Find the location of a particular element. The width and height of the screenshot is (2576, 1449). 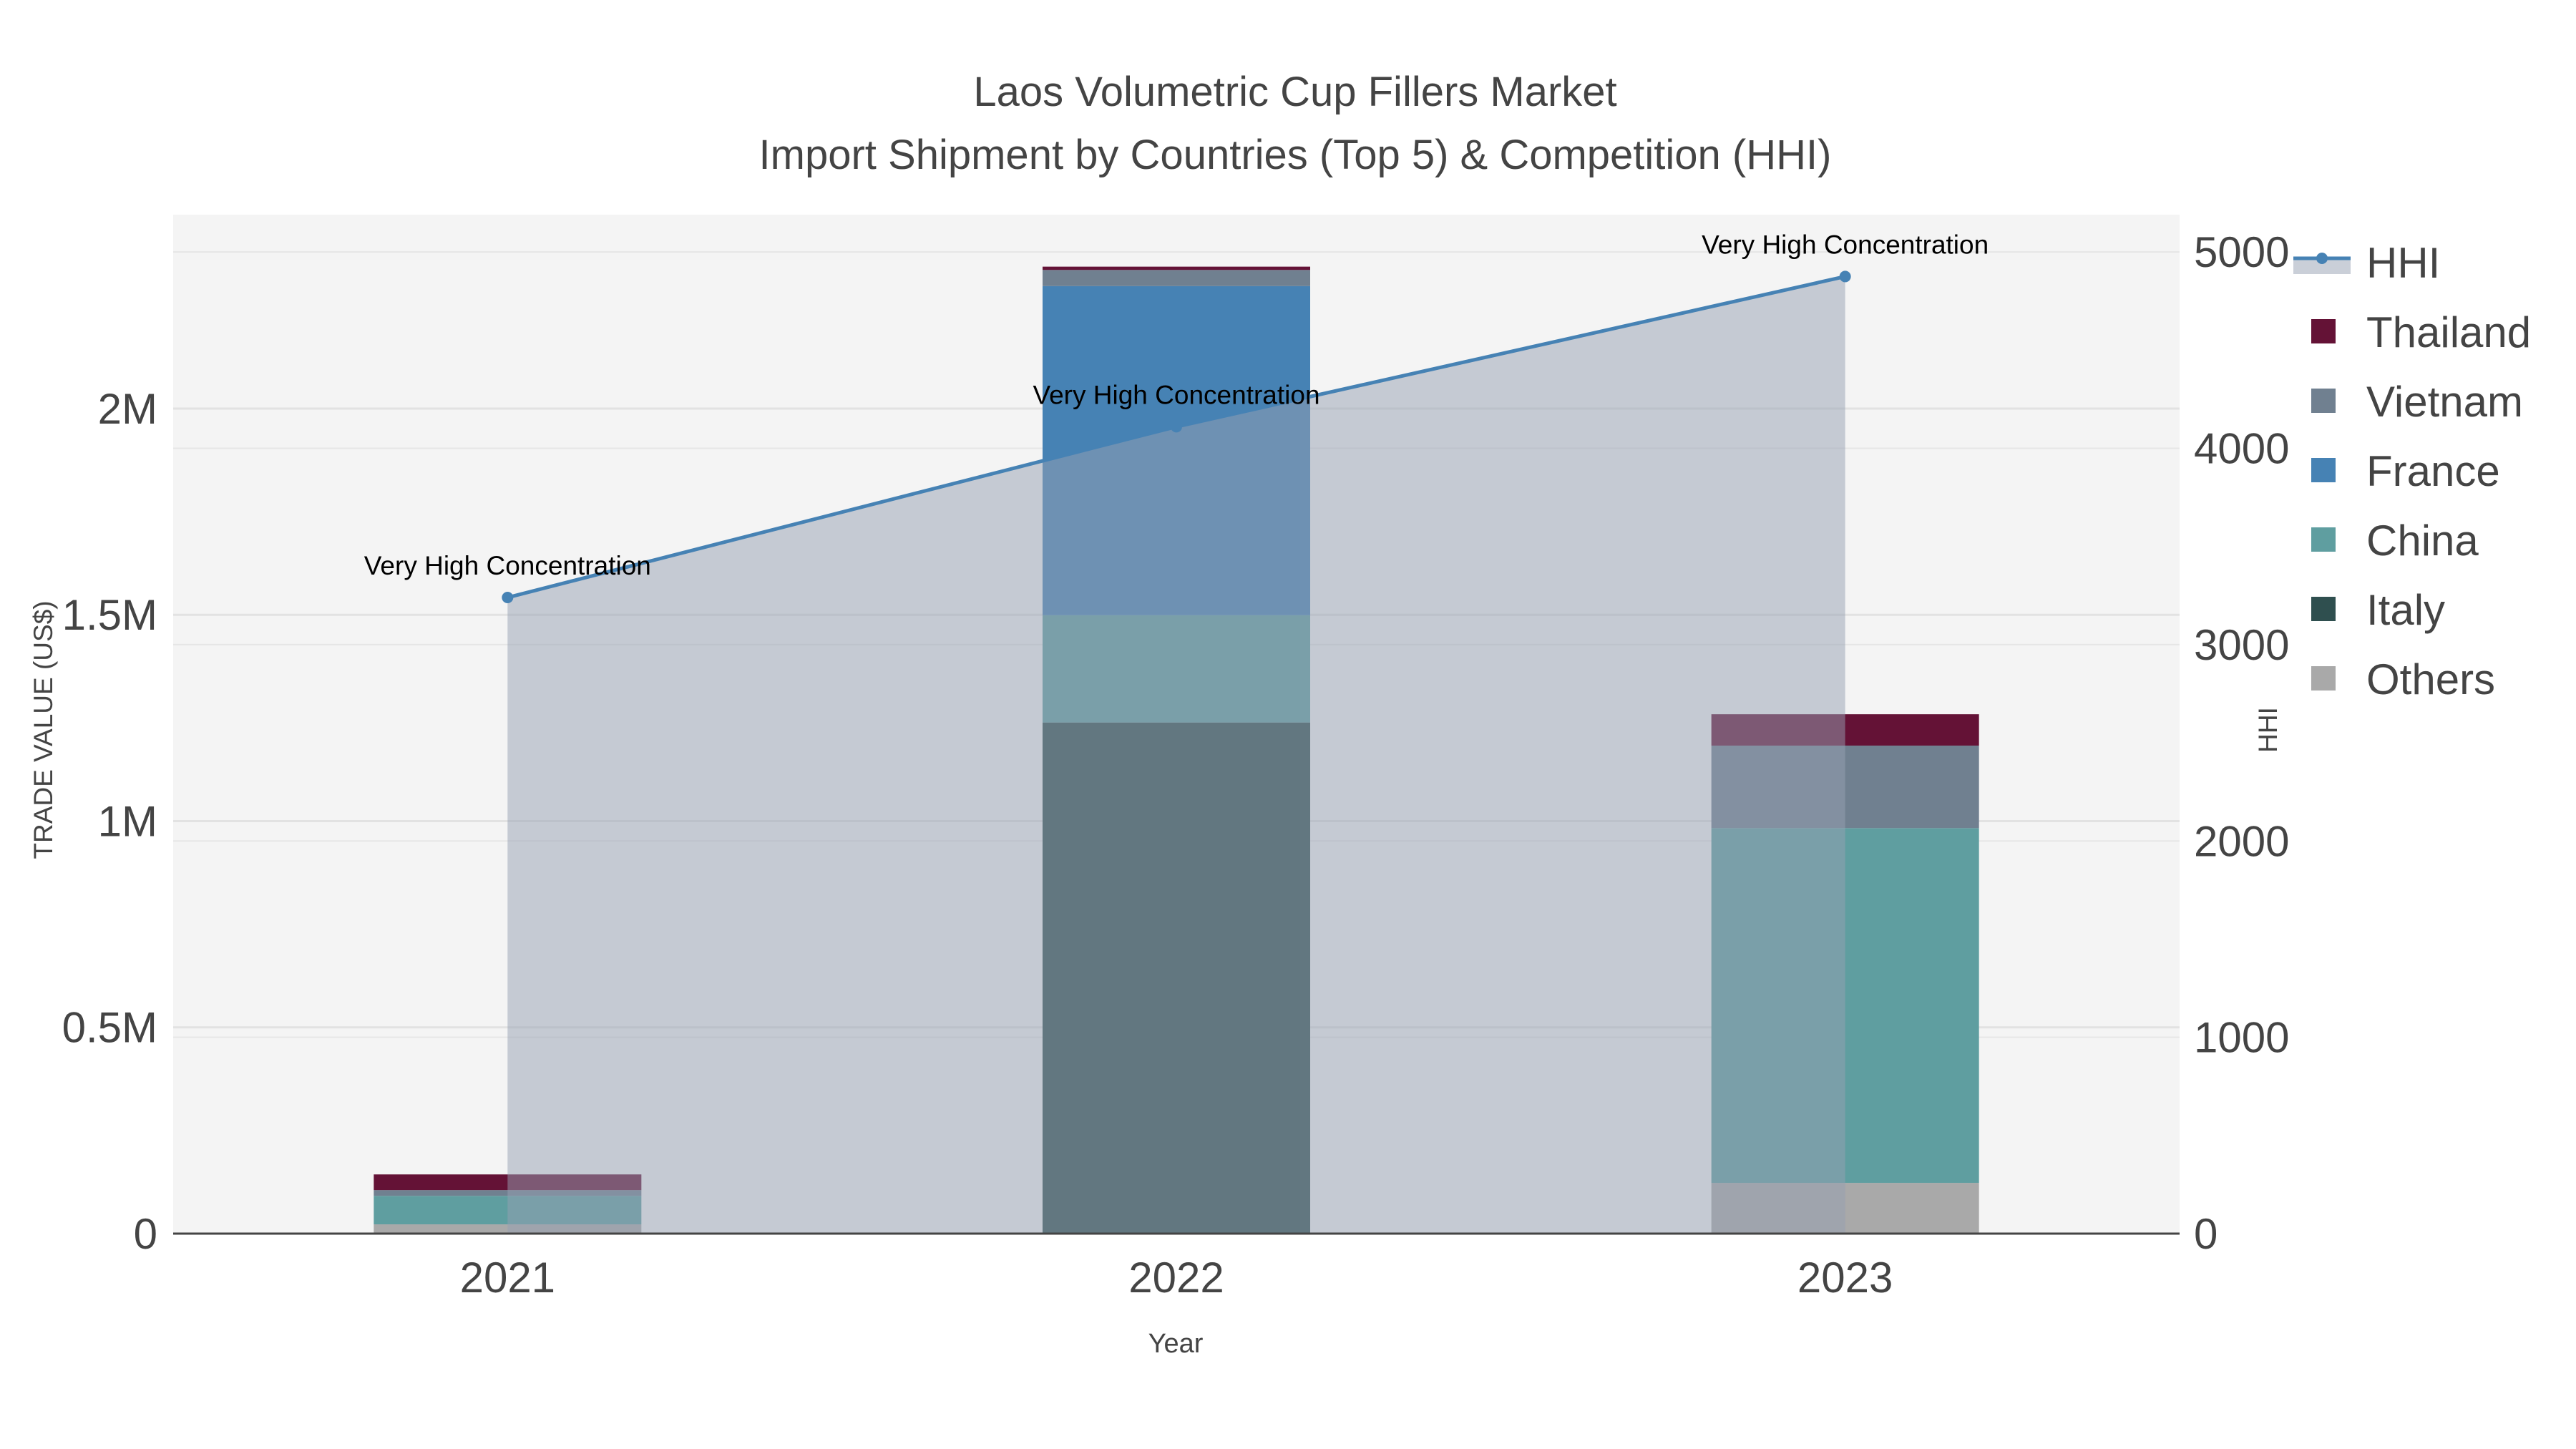

bar-thailand-2022 is located at coordinates (1176, 268).